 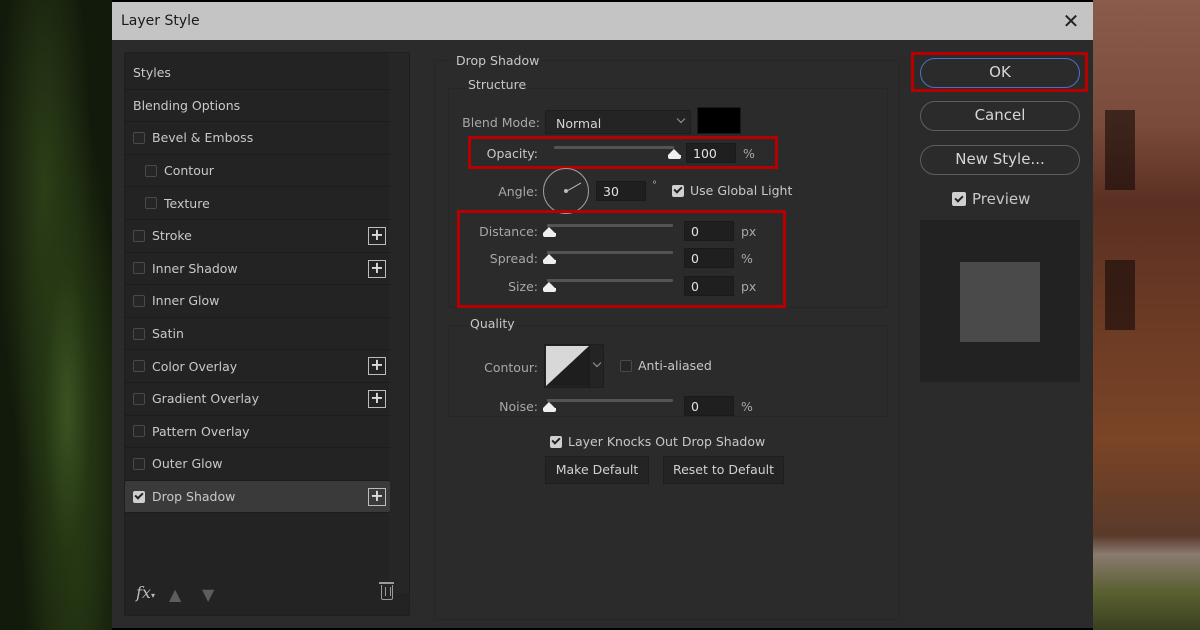 What do you see at coordinates (257, 269) in the screenshot?
I see `style-item-inner-shadow: Inner Shadow +` at bounding box center [257, 269].